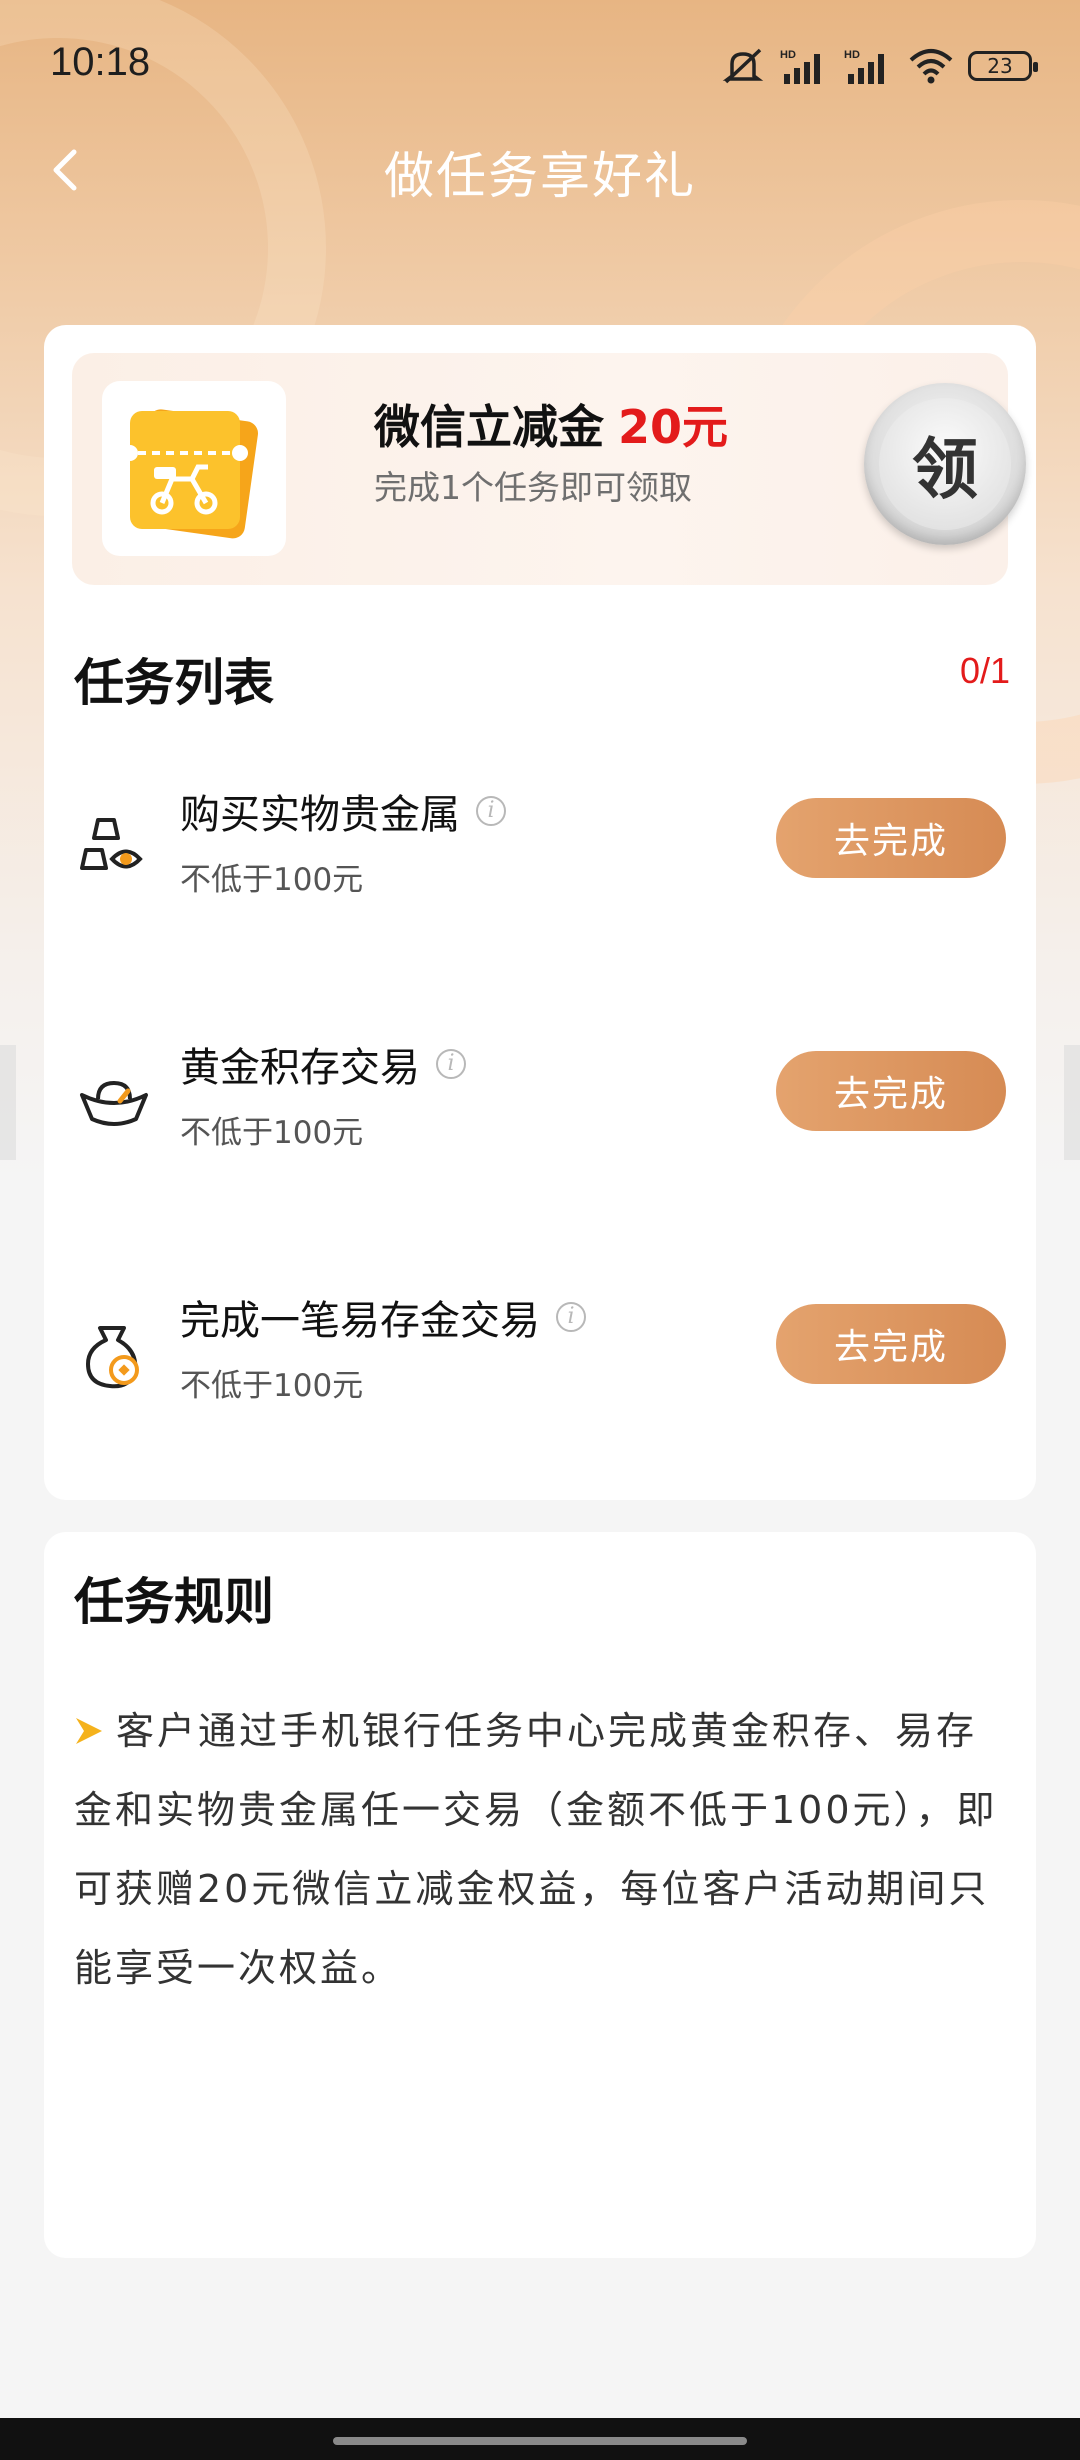 Image resolution: width=1080 pixels, height=2460 pixels. I want to click on claim-button: 领, so click(945, 464).